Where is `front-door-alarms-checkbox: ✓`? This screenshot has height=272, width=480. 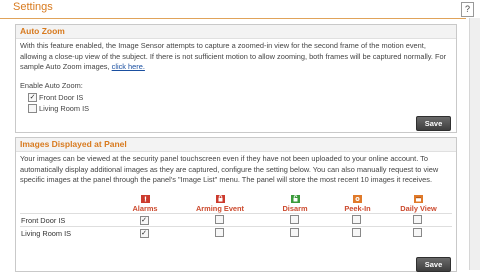 front-door-alarms-checkbox: ✓ is located at coordinates (144, 220).